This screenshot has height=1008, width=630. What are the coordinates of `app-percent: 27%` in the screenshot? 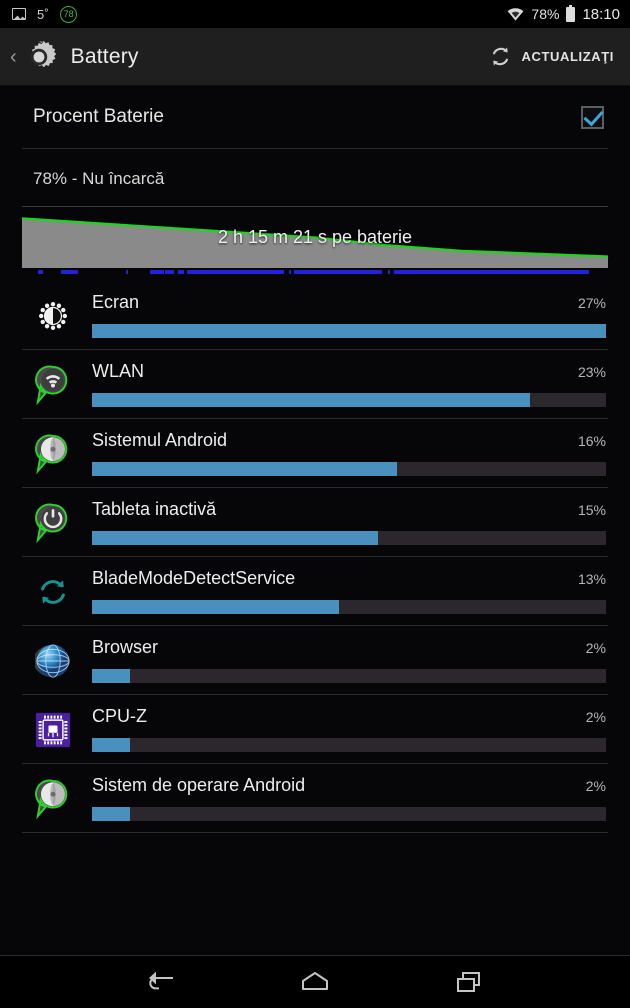 It's located at (591, 303).